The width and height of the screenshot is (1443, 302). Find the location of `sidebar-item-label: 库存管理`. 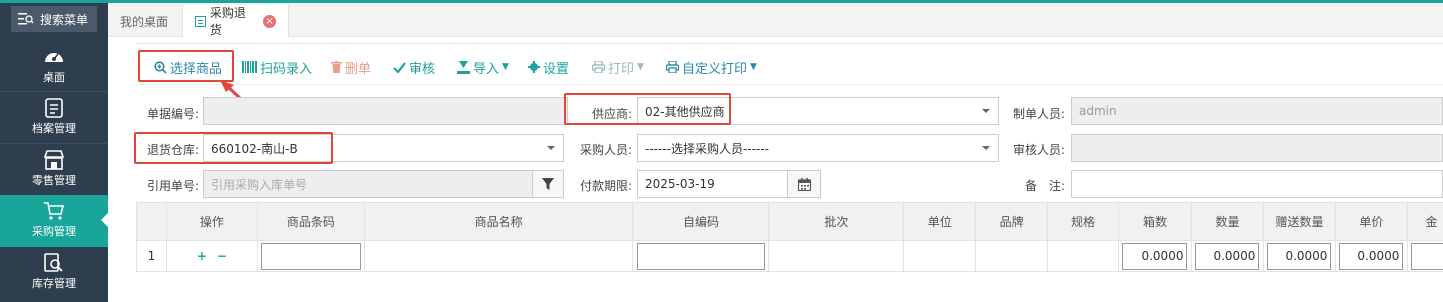

sidebar-item-label: 库存管理 is located at coordinates (54, 283).